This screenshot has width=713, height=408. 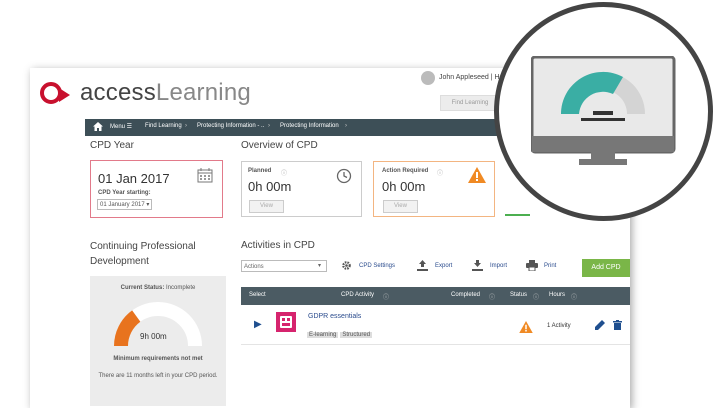 What do you see at coordinates (309, 126) in the screenshot?
I see `breadcrumb-item: Protecting Information` at bounding box center [309, 126].